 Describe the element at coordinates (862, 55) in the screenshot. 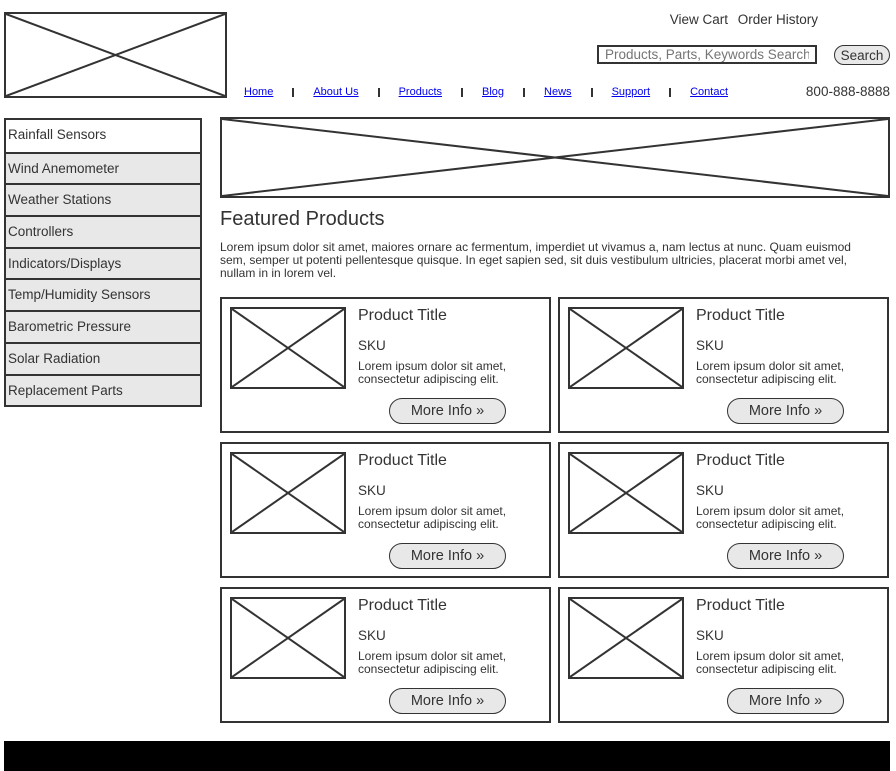

I see `search-button: Search` at that location.